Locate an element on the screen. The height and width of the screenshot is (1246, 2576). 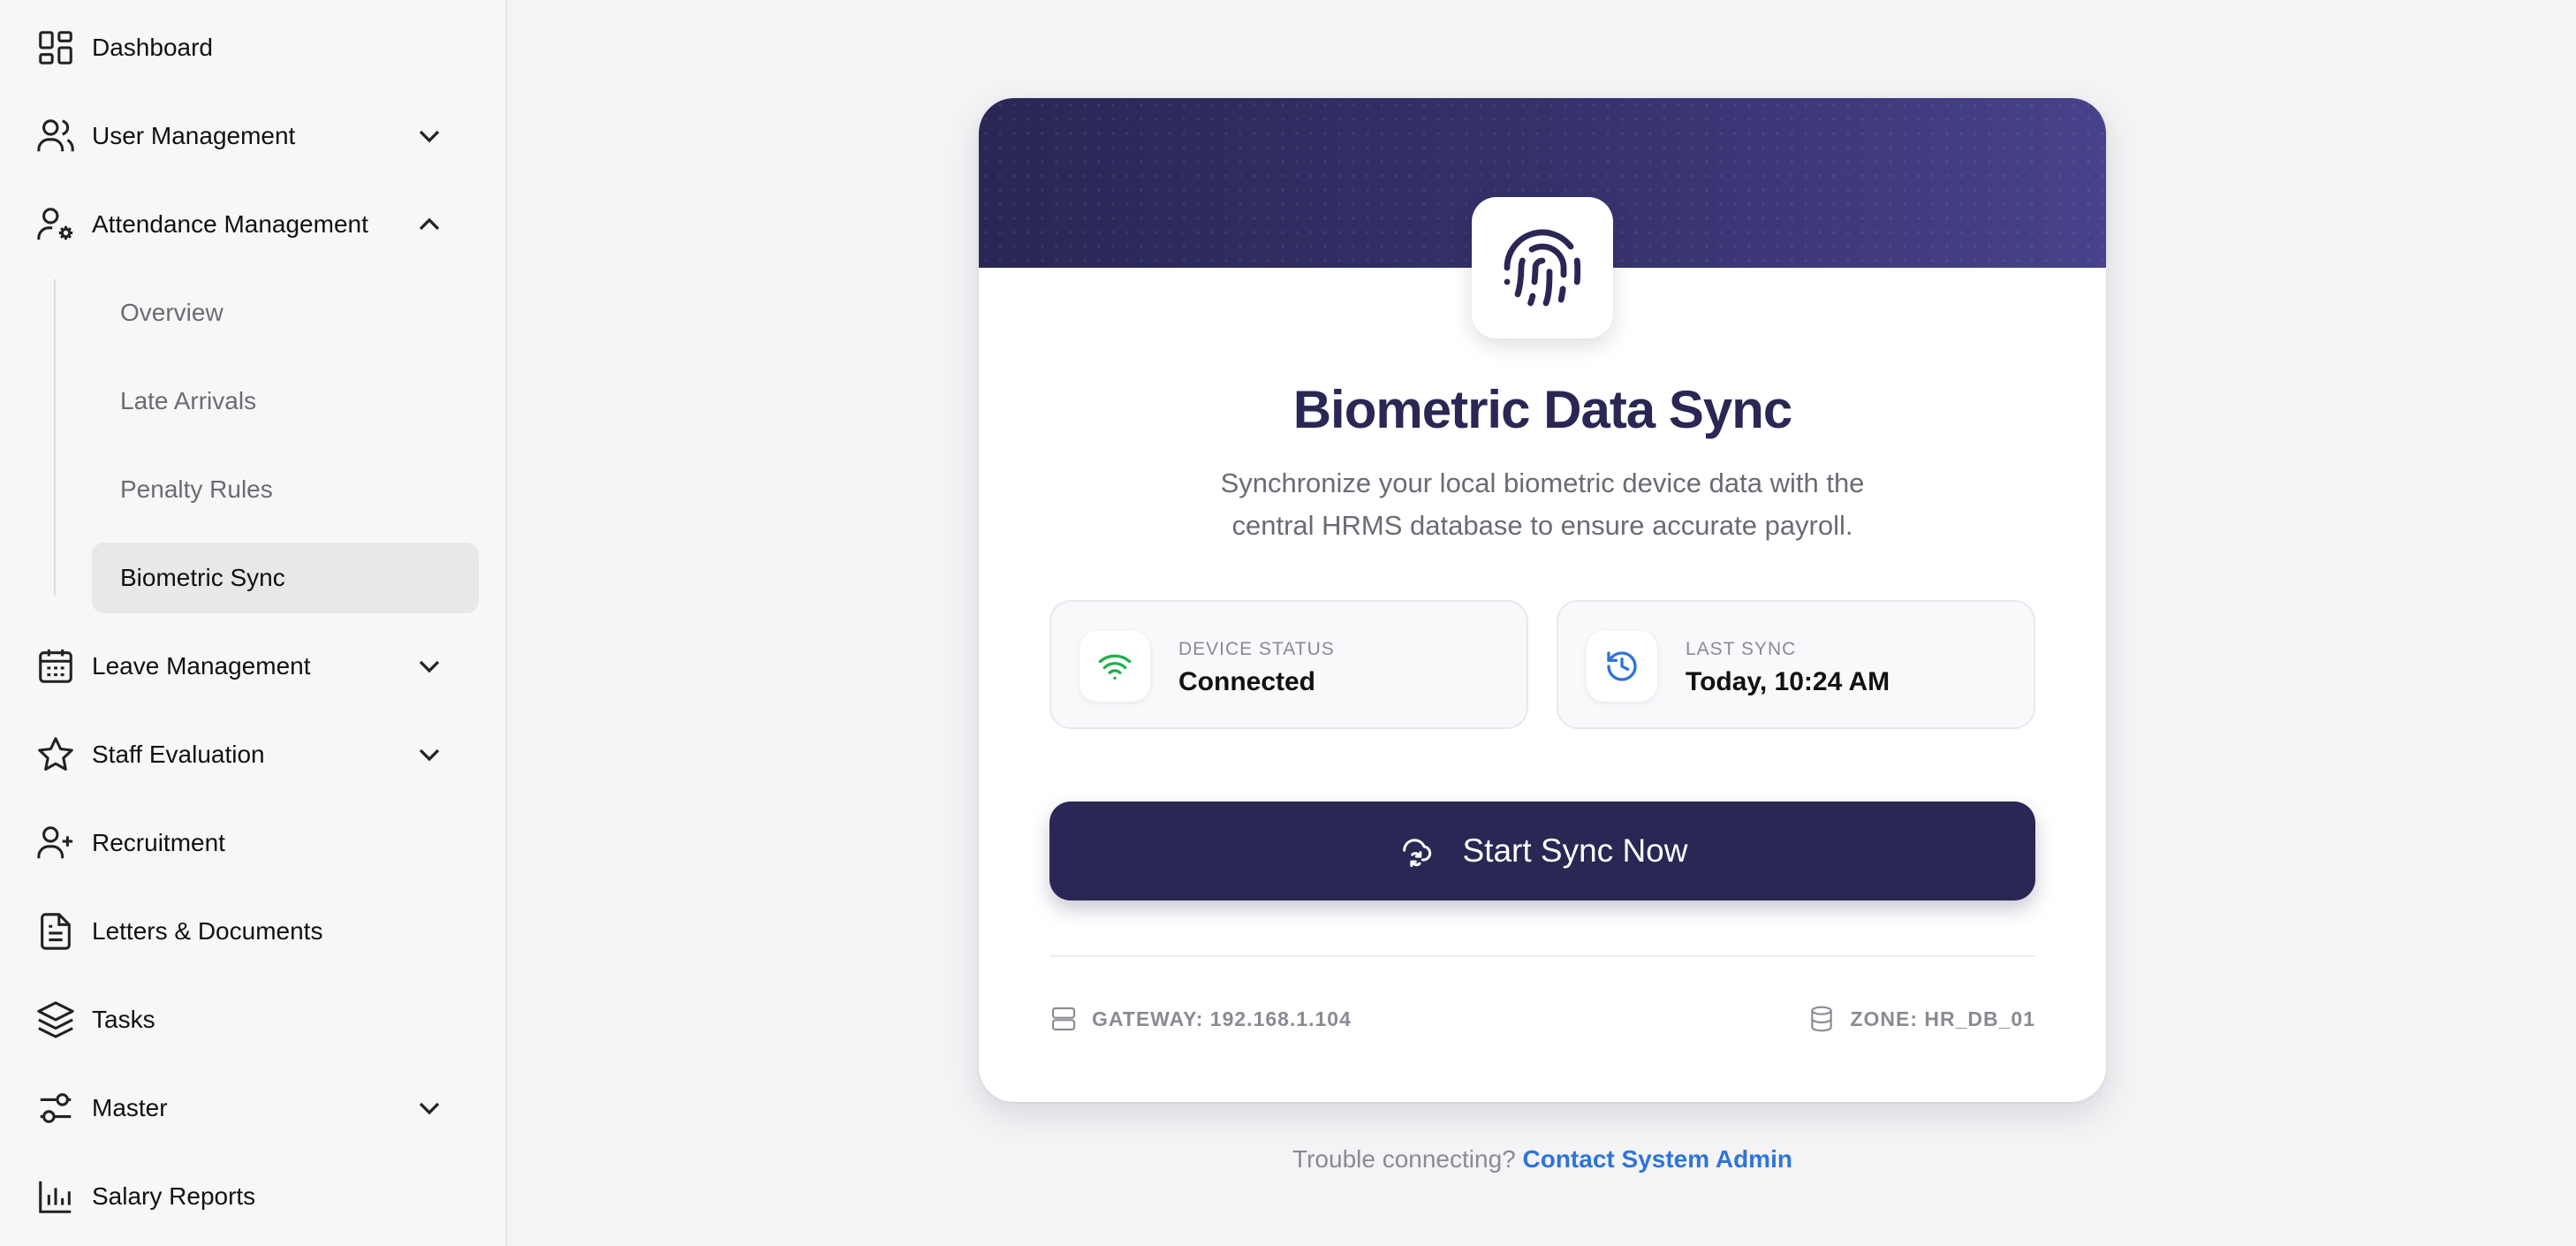
nav-dashboard: Dashboard is located at coordinates (254, 48).